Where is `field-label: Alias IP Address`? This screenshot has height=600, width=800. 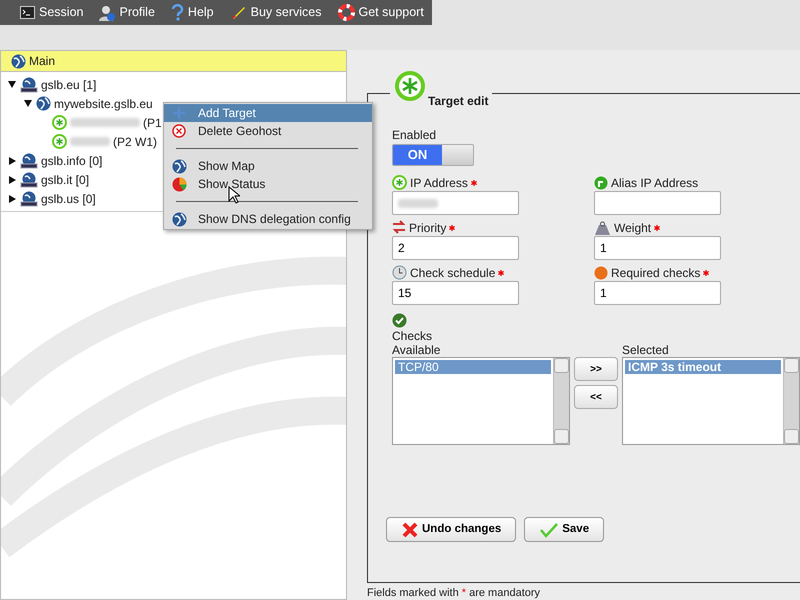 field-label: Alias IP Address is located at coordinates (654, 183).